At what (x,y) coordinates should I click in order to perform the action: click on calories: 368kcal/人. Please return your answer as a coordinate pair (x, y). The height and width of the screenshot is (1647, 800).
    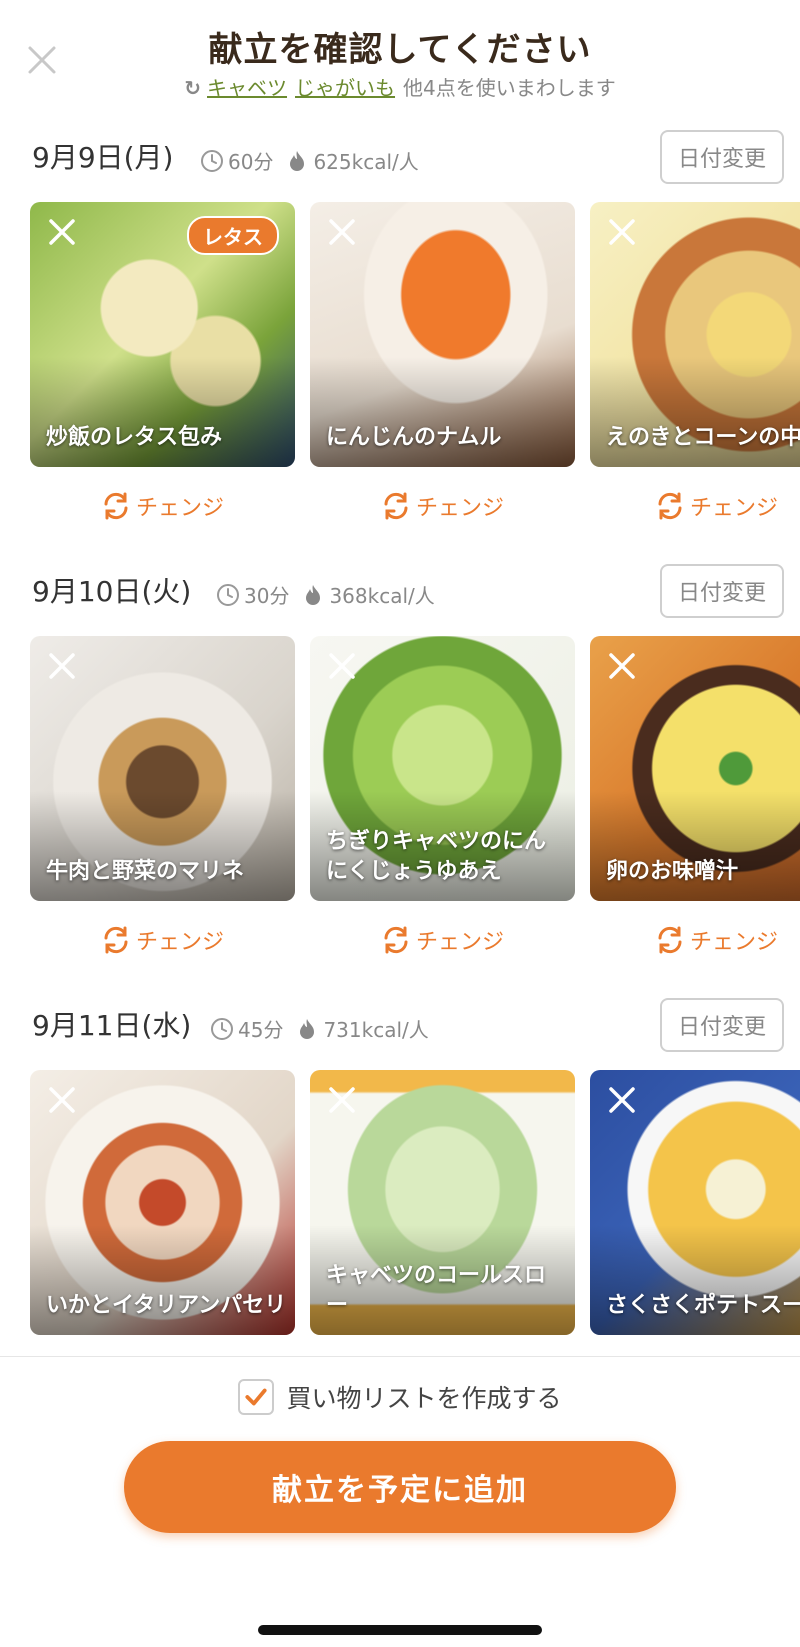
    Looking at the image, I should click on (382, 596).